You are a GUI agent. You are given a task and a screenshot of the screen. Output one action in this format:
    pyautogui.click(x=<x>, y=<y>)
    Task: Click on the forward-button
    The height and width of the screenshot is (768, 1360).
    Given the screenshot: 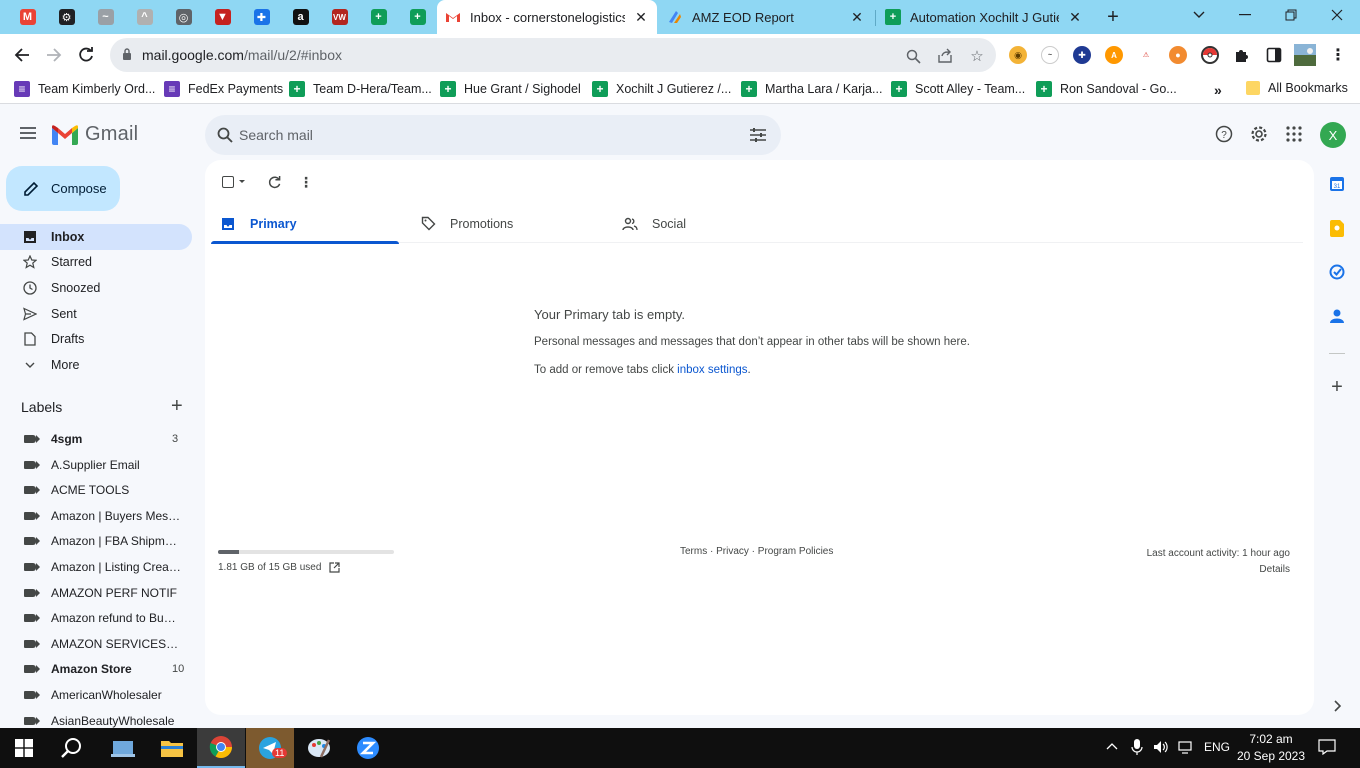 What is the action you would take?
    pyautogui.click(x=54, y=55)
    